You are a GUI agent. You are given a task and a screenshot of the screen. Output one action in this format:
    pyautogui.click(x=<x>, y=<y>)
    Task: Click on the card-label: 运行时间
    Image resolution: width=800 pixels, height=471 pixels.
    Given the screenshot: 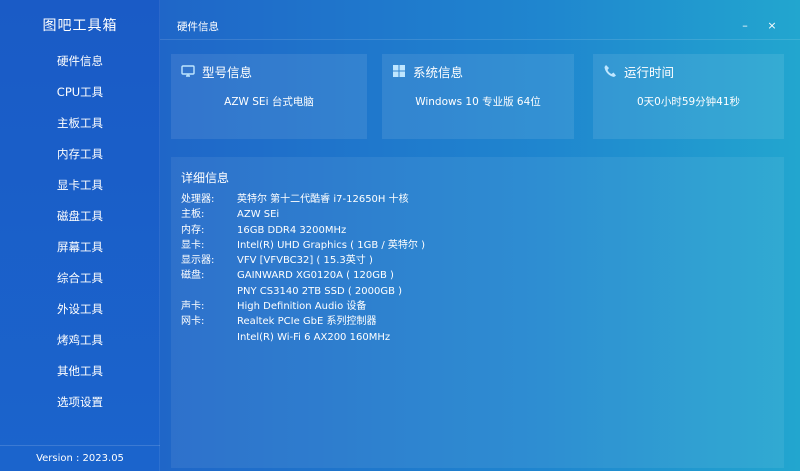 What is the action you would take?
    pyautogui.click(x=649, y=72)
    